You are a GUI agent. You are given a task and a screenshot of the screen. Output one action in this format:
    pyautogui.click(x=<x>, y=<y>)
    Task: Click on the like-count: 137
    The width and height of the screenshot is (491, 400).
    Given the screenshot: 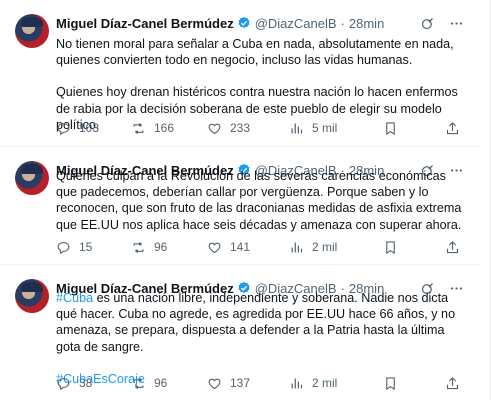 What is the action you would take?
    pyautogui.click(x=240, y=383)
    